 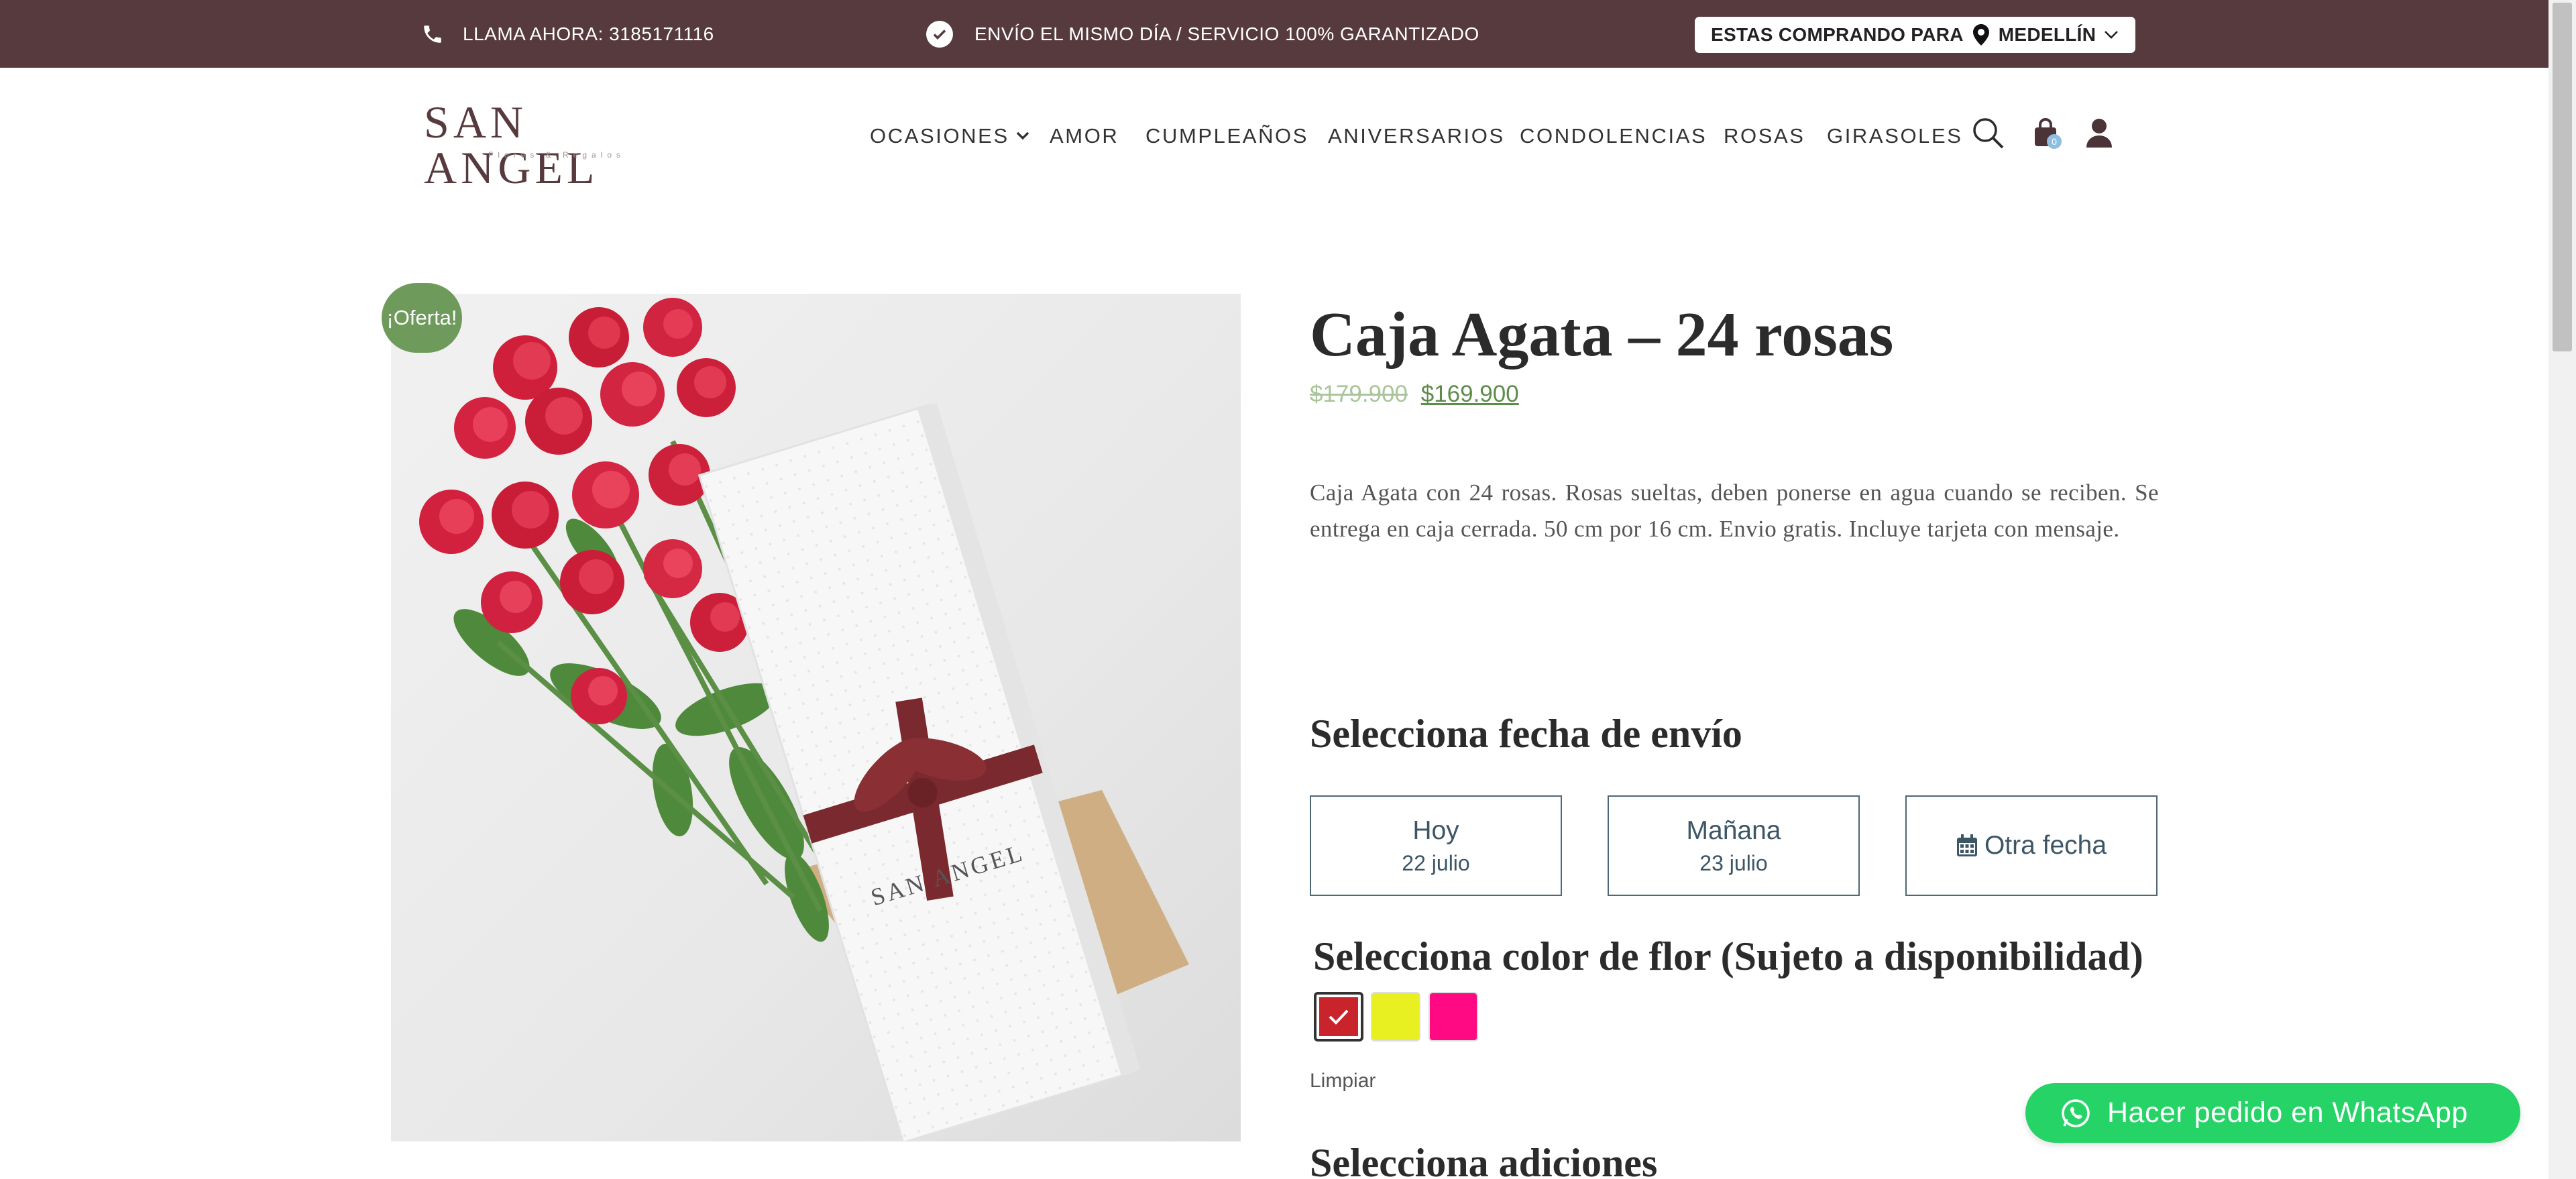 What do you see at coordinates (1436, 863) in the screenshot?
I see `date-option-date: 22 julio` at bounding box center [1436, 863].